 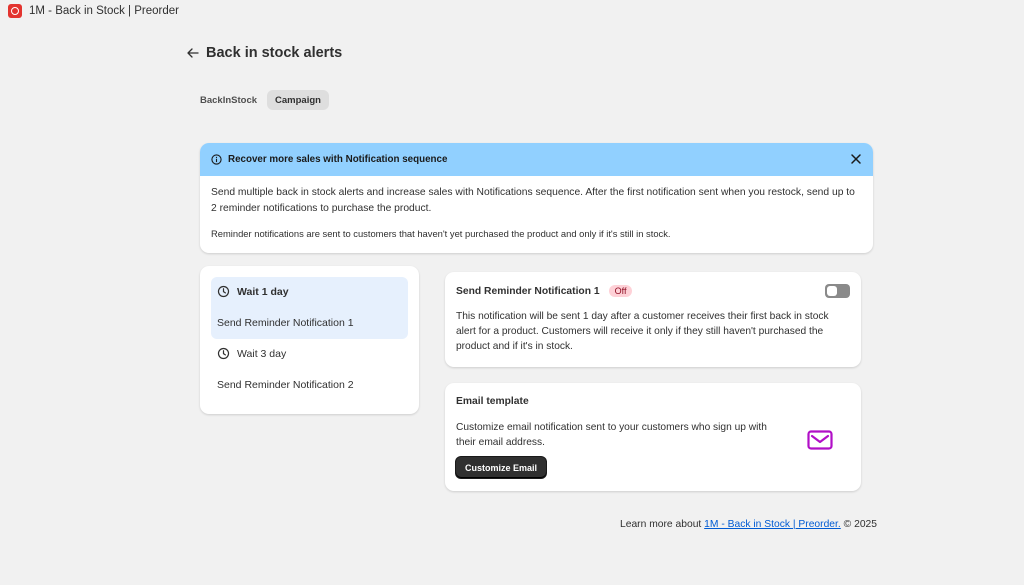 What do you see at coordinates (860, 524) in the screenshot?
I see `footer-copyright: © 2025` at bounding box center [860, 524].